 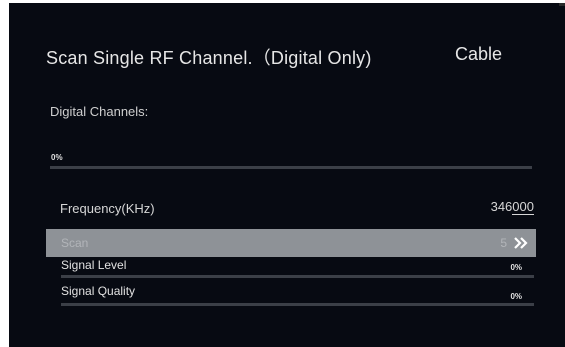 I want to click on scan-count: 5, so click(x=503, y=243).